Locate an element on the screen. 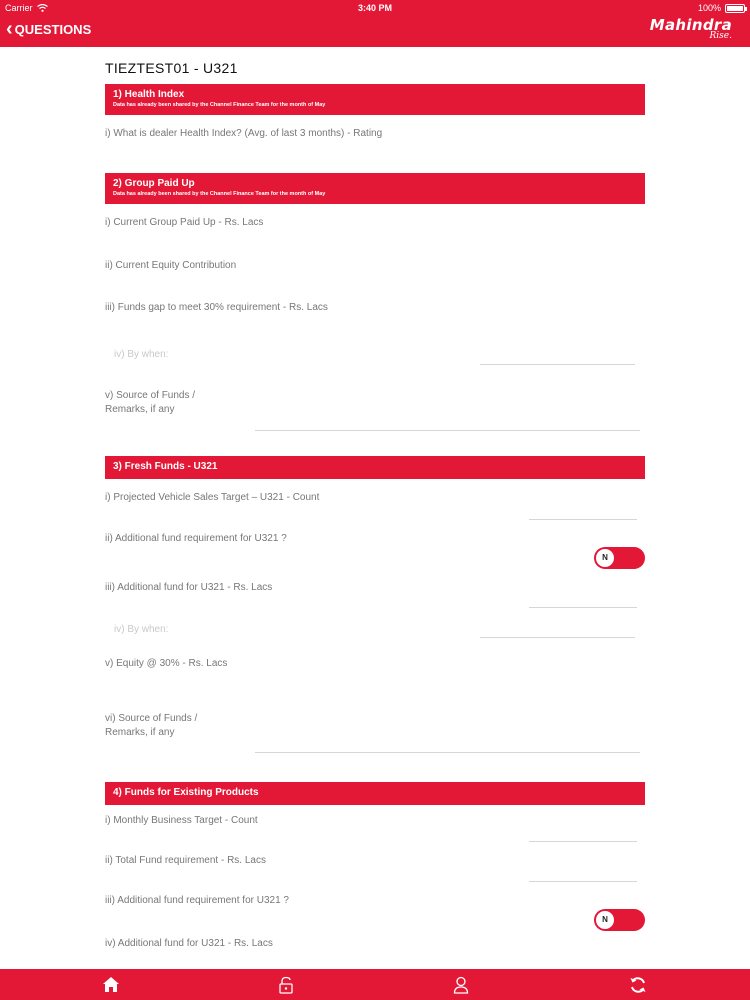 The image size is (750, 1000). mahindra-logo: Mahindra Rise. is located at coordinates (691, 28).